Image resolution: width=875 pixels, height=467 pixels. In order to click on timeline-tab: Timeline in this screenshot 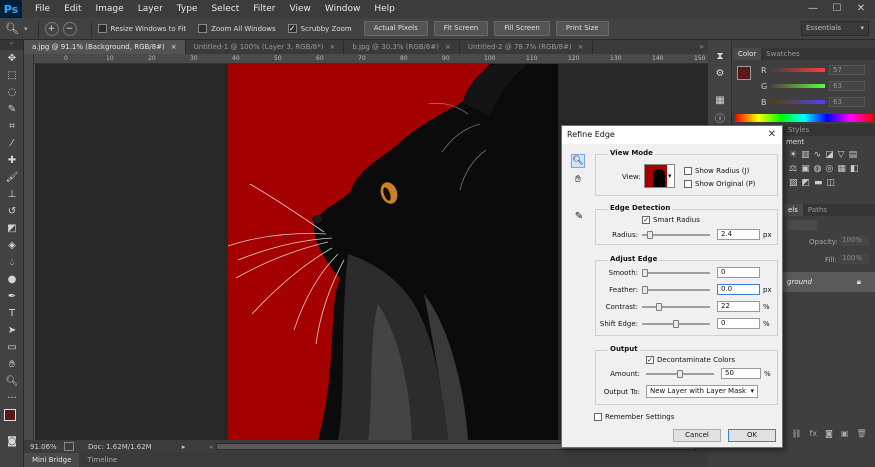, I will do `click(102, 460)`.